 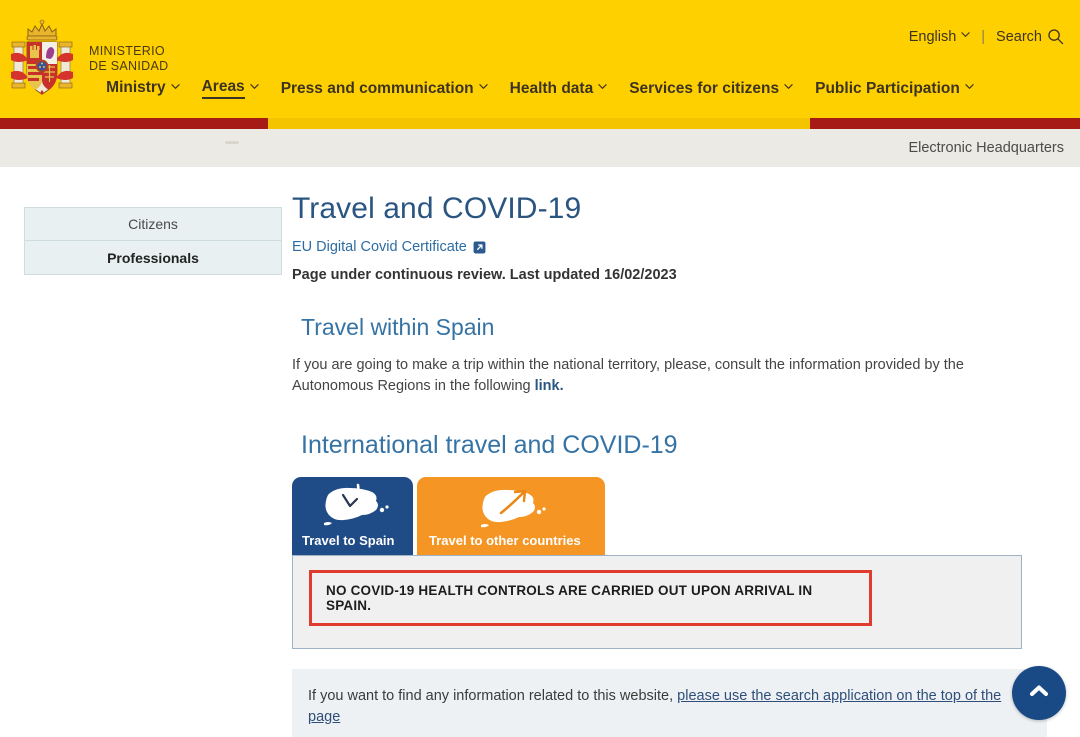 I want to click on tile-label: Travel to Spain, so click(x=348, y=540).